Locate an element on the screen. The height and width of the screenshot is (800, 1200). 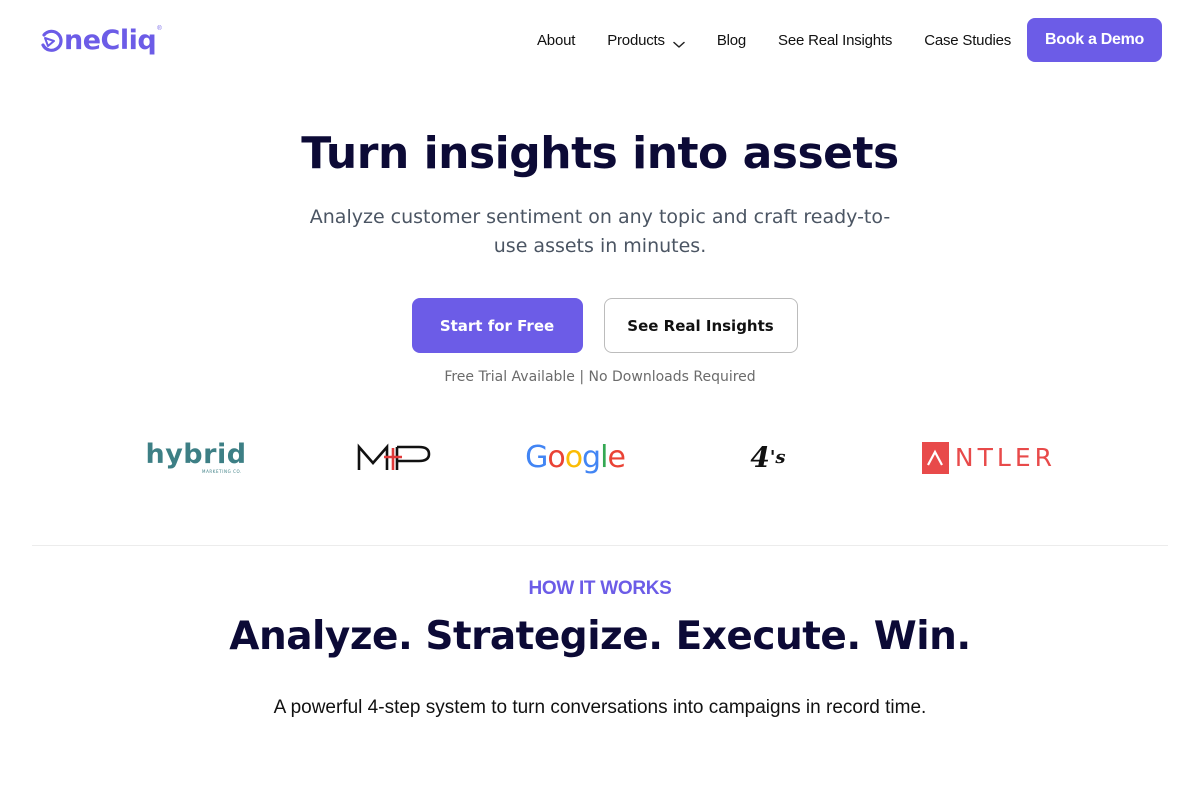
how-it-works-eyebrow: HOW IT WORKS is located at coordinates (600, 588).